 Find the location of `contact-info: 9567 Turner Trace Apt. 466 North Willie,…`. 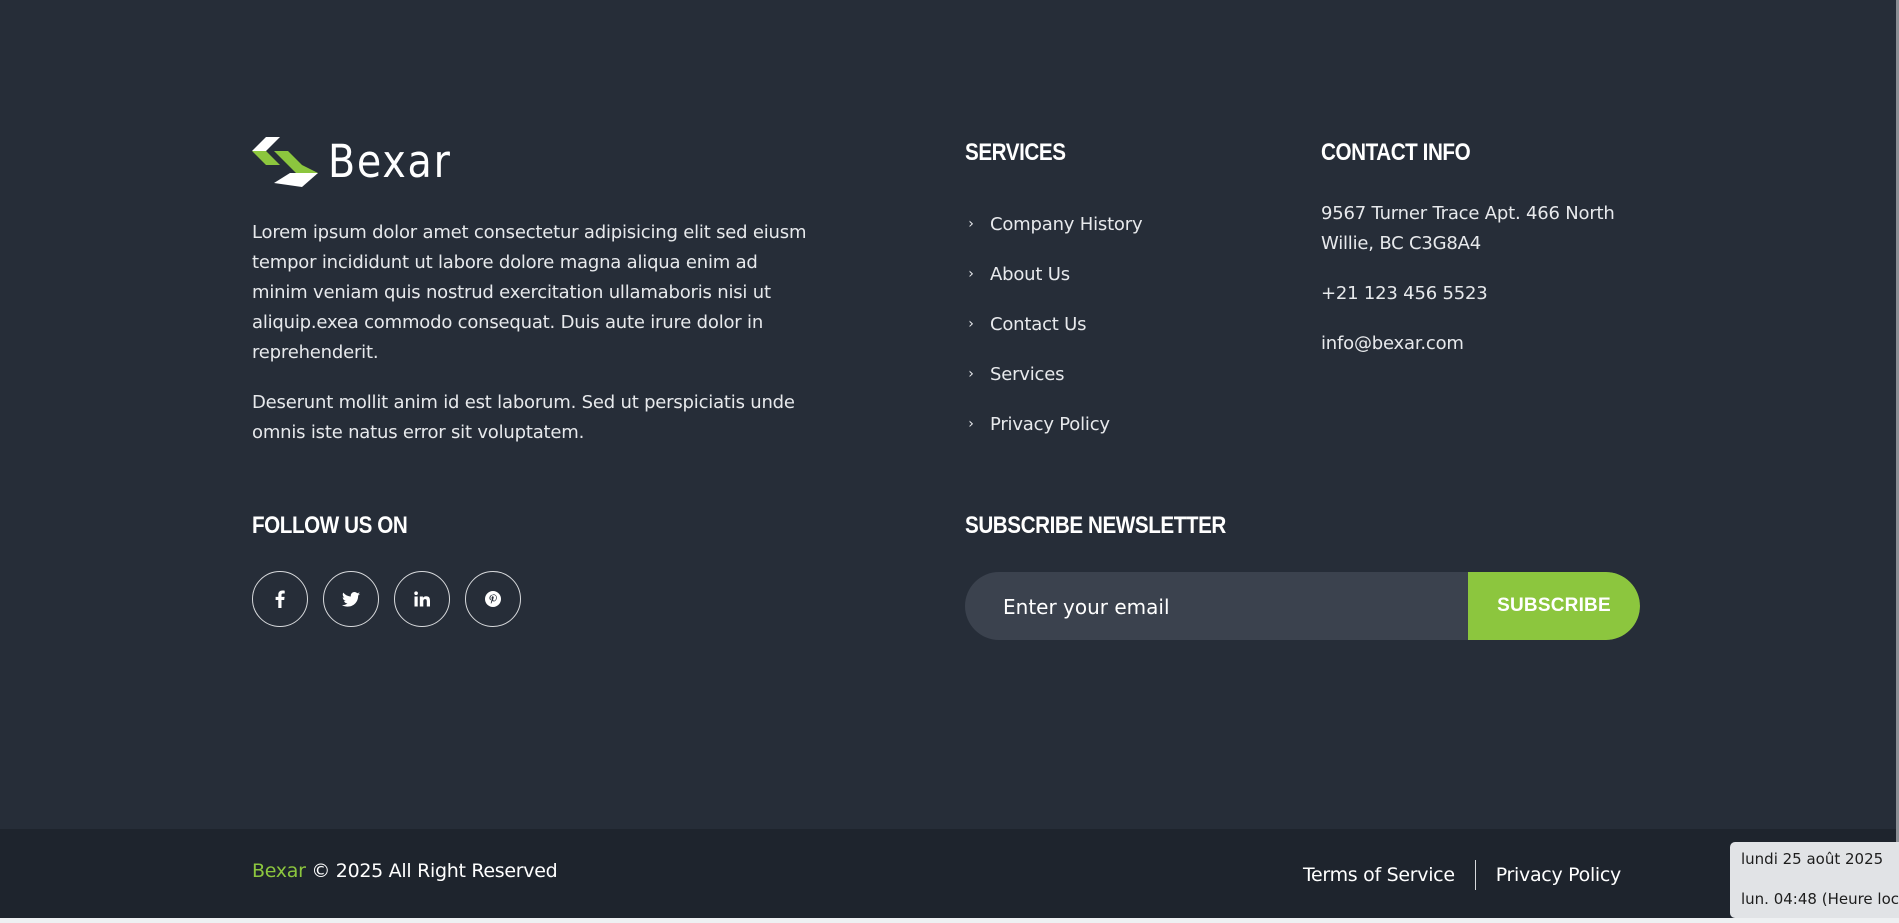

contact-info: 9567 Turner Trace Apt. 466 North Willie,… is located at coordinates (1481, 279).